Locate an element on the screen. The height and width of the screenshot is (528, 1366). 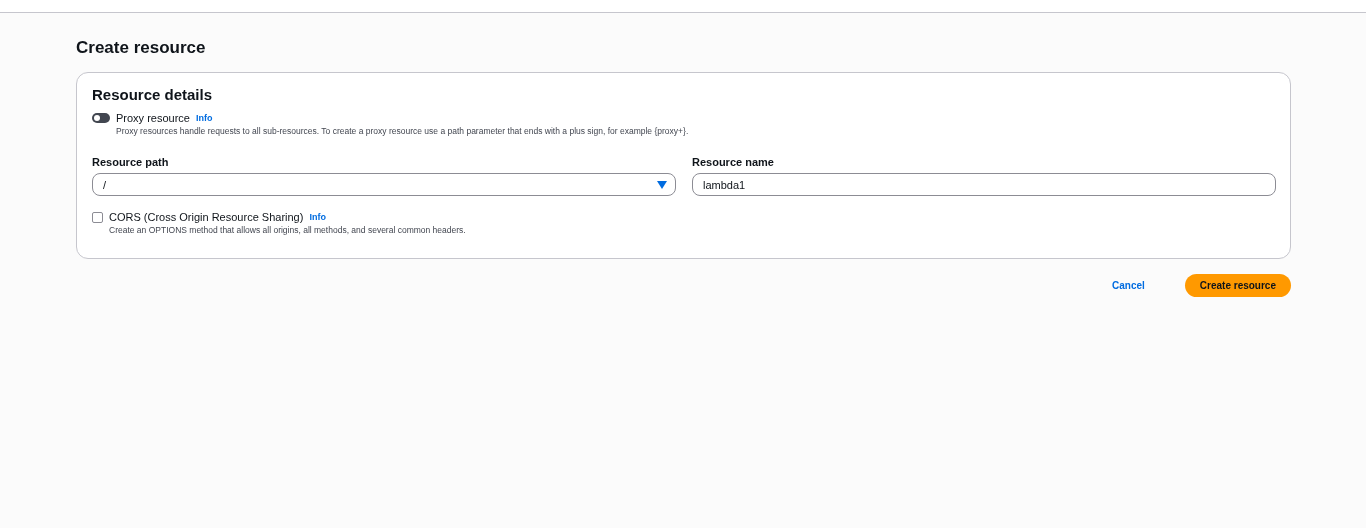
cors-label: CORS (Cross Origin Resource Sharing) is located at coordinates (206, 217).